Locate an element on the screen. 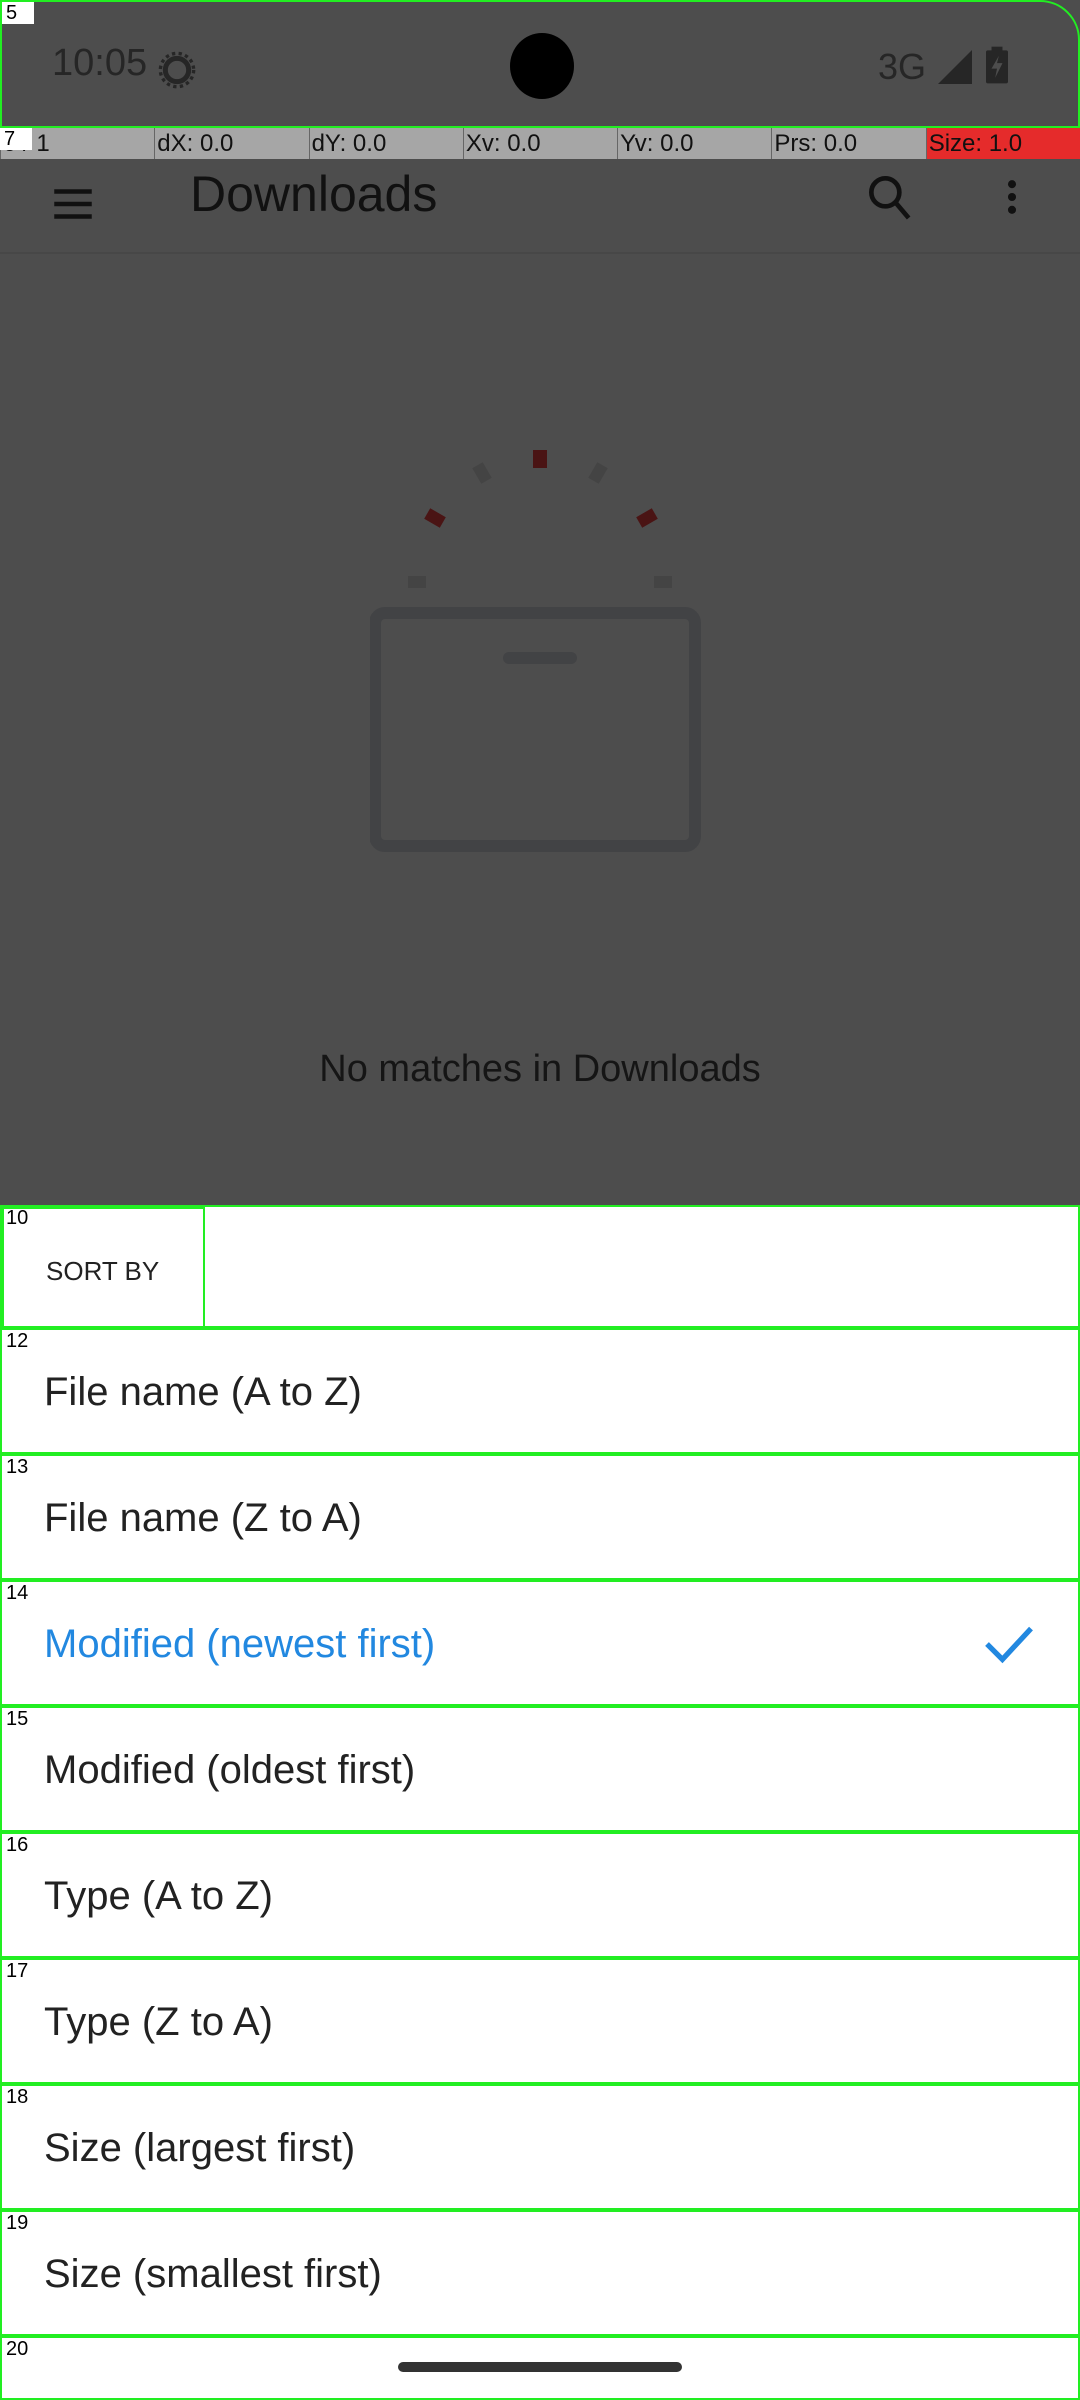 The width and height of the screenshot is (1080, 2400). search-icon is located at coordinates (890, 197).